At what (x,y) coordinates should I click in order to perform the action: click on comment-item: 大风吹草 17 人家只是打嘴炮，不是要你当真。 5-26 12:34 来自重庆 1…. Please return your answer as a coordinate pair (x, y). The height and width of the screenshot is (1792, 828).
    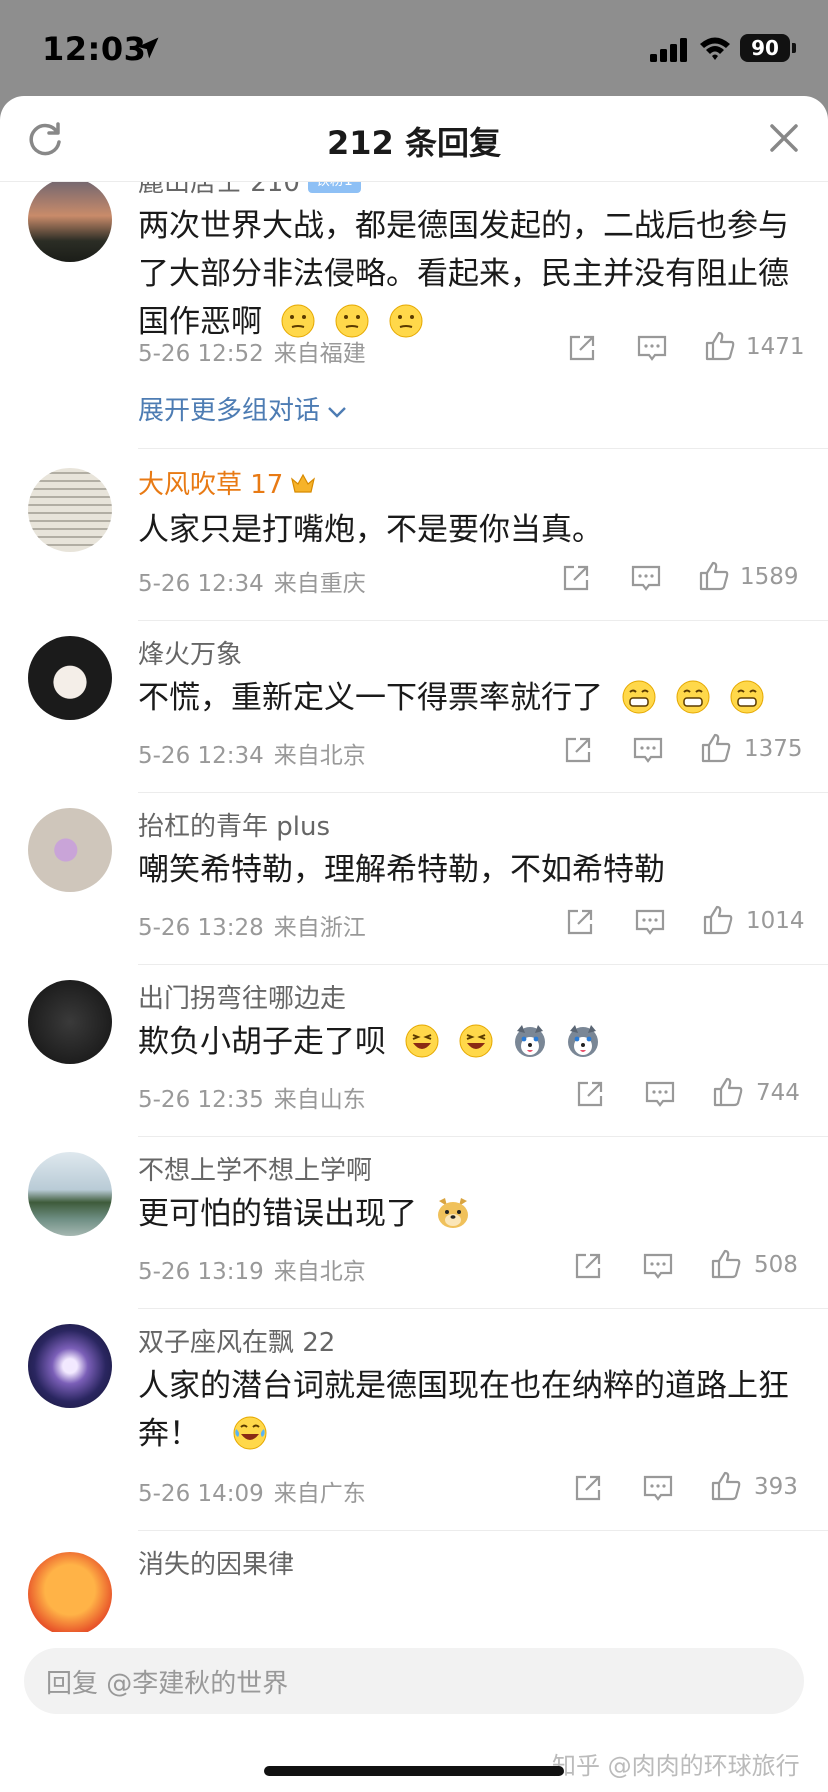
    Looking at the image, I should click on (414, 539).